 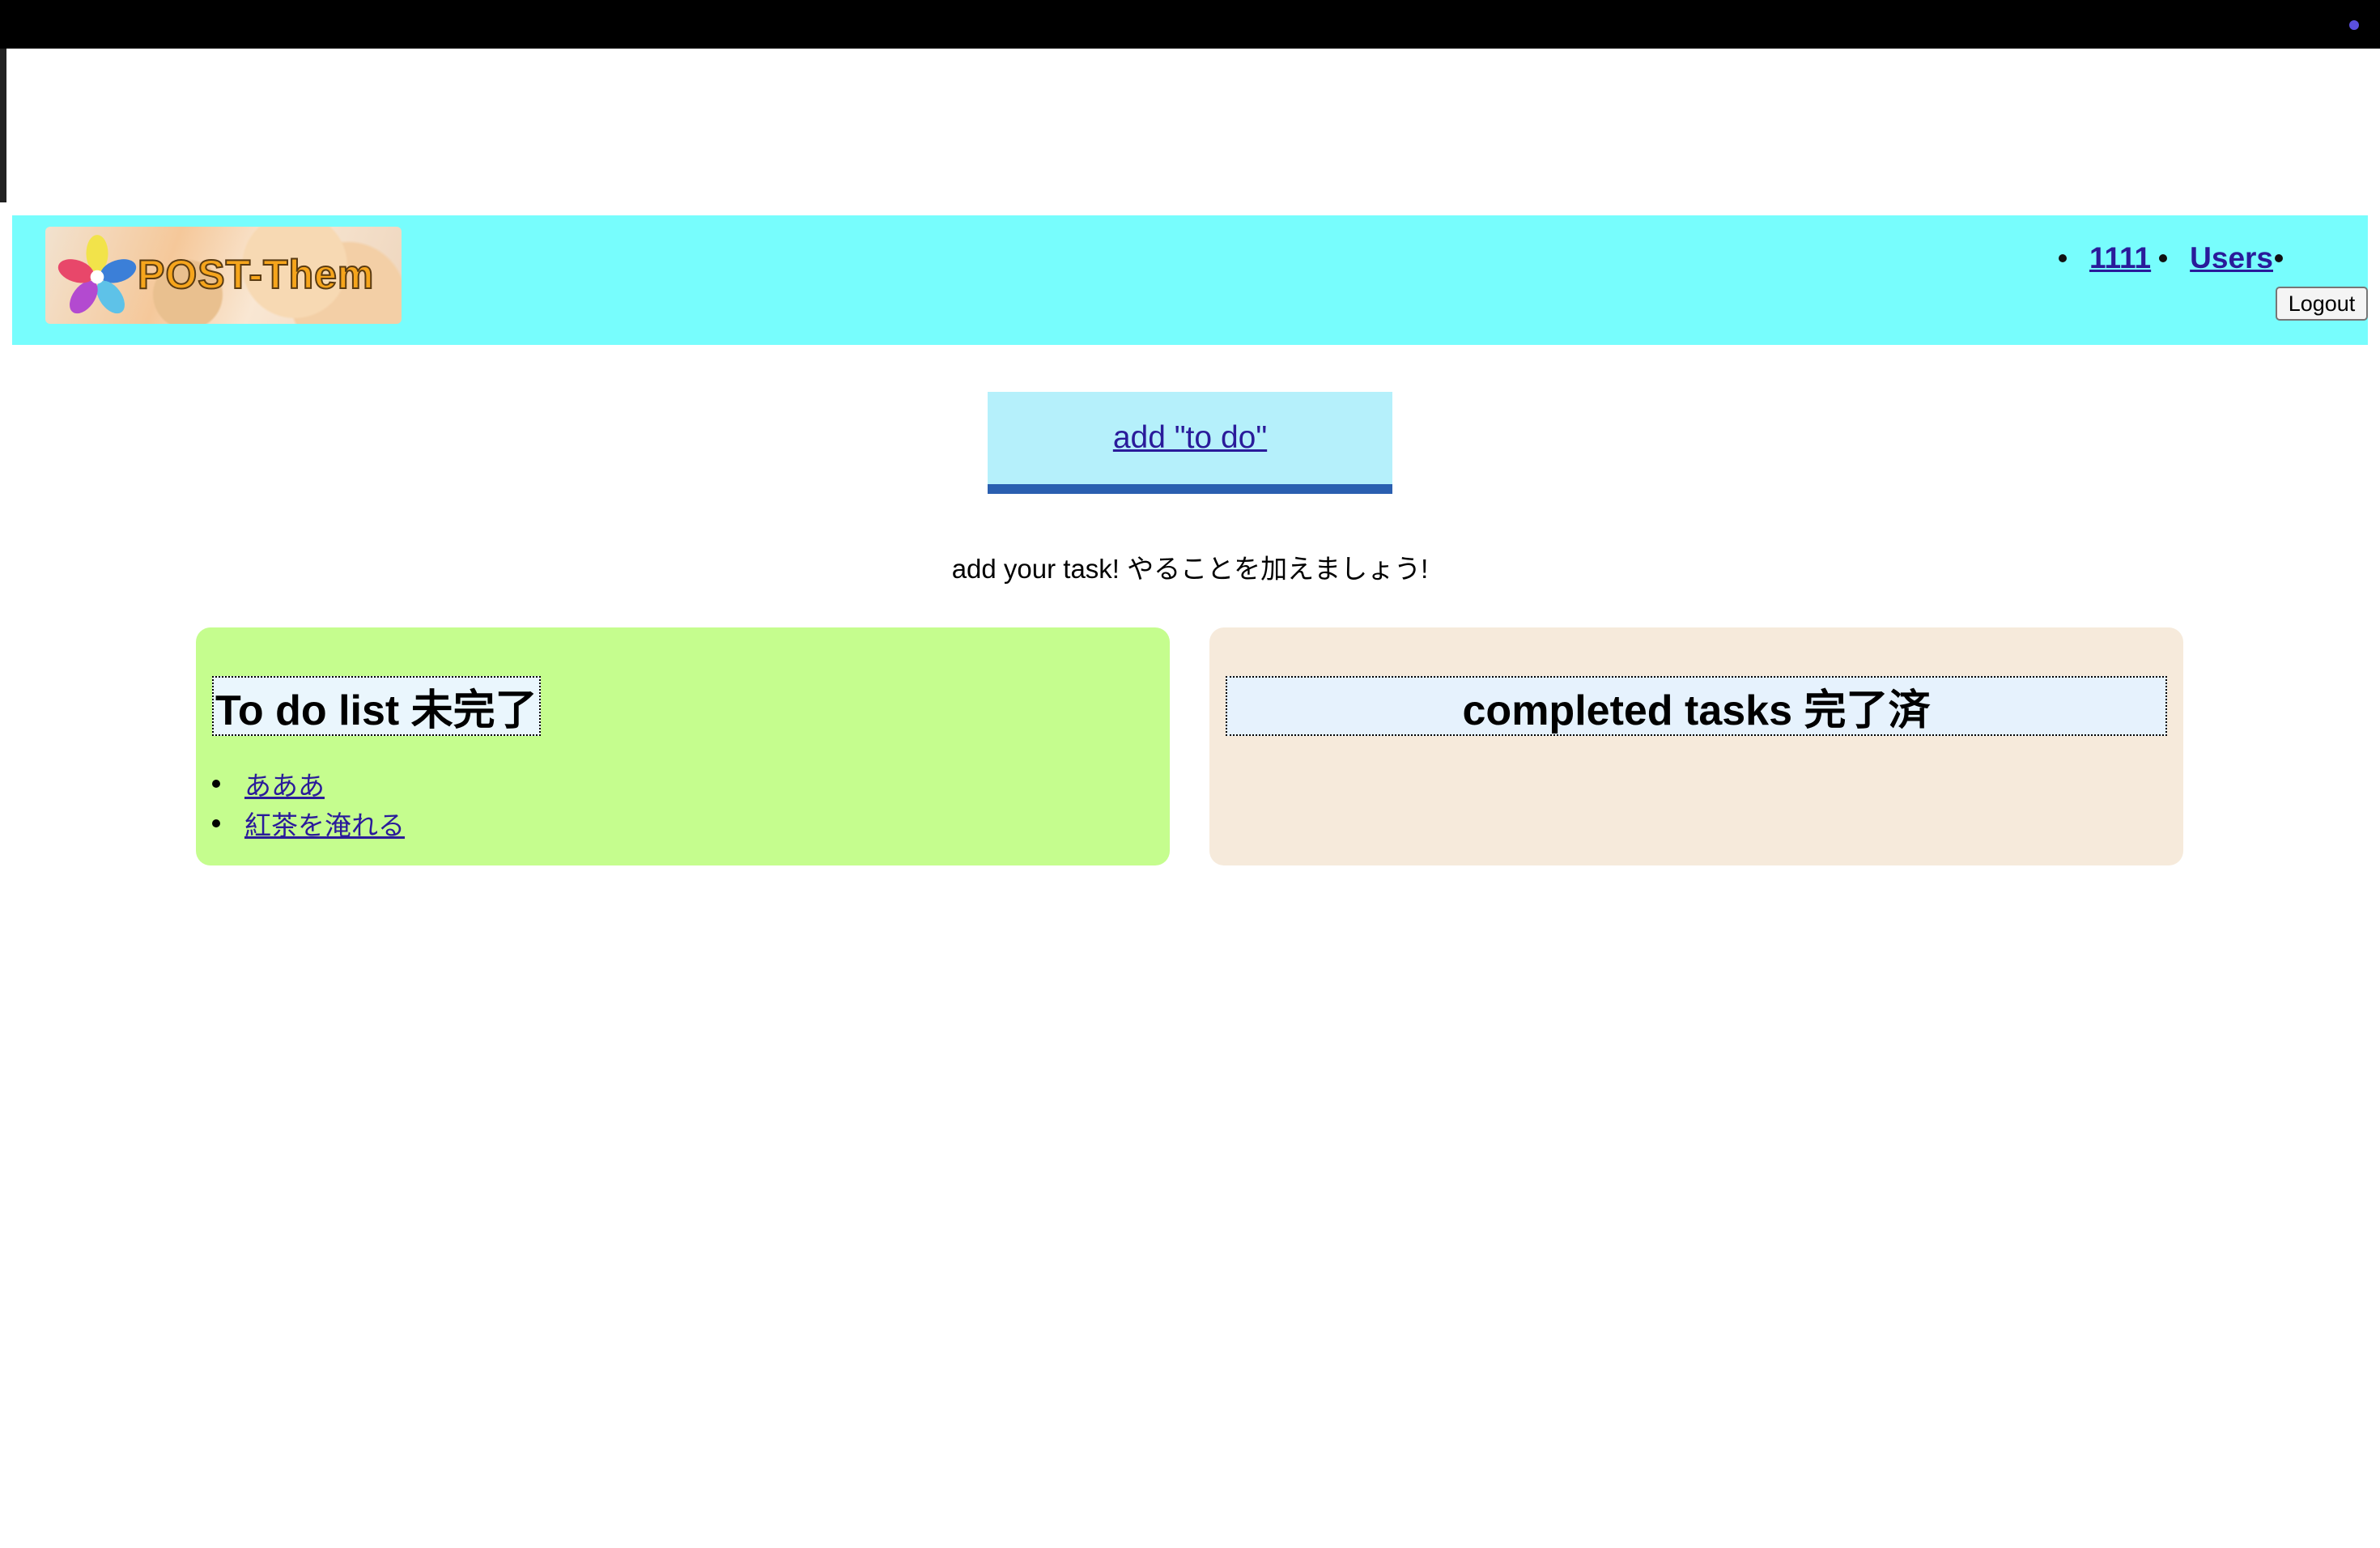 I want to click on add-todo-link: add "to do", so click(x=1190, y=438).